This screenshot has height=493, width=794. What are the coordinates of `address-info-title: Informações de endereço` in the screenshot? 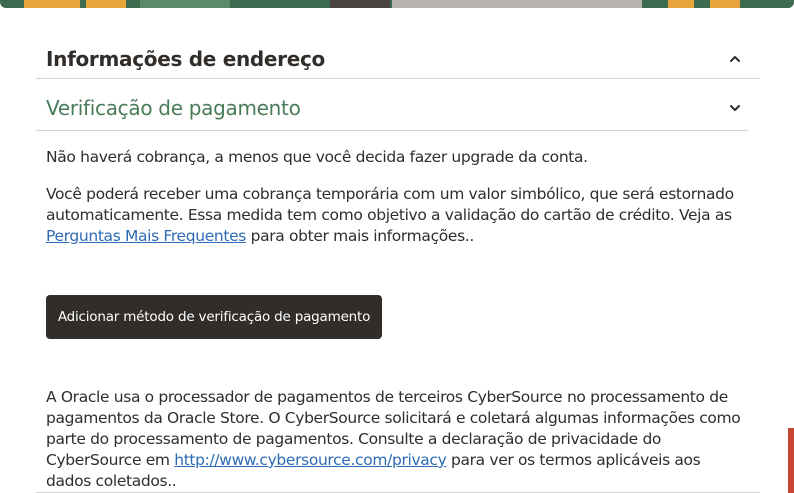 It's located at (185, 59).